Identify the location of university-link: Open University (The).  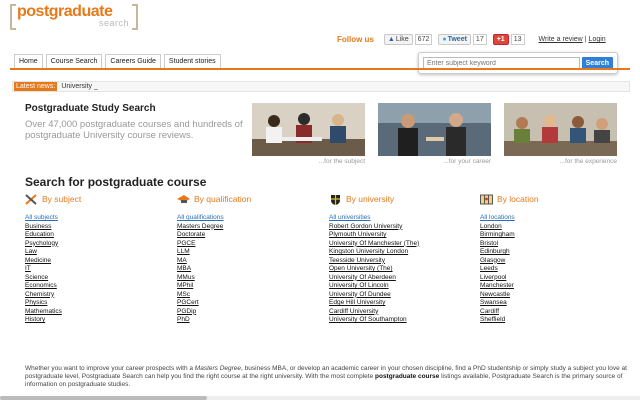
(399, 269).